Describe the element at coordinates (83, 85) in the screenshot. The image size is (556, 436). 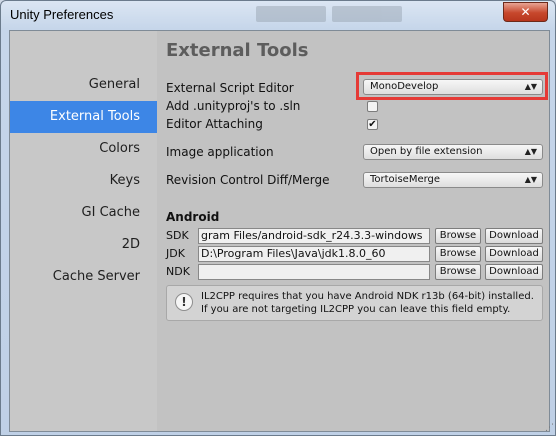
I see `sidebar-item-general: General` at that location.